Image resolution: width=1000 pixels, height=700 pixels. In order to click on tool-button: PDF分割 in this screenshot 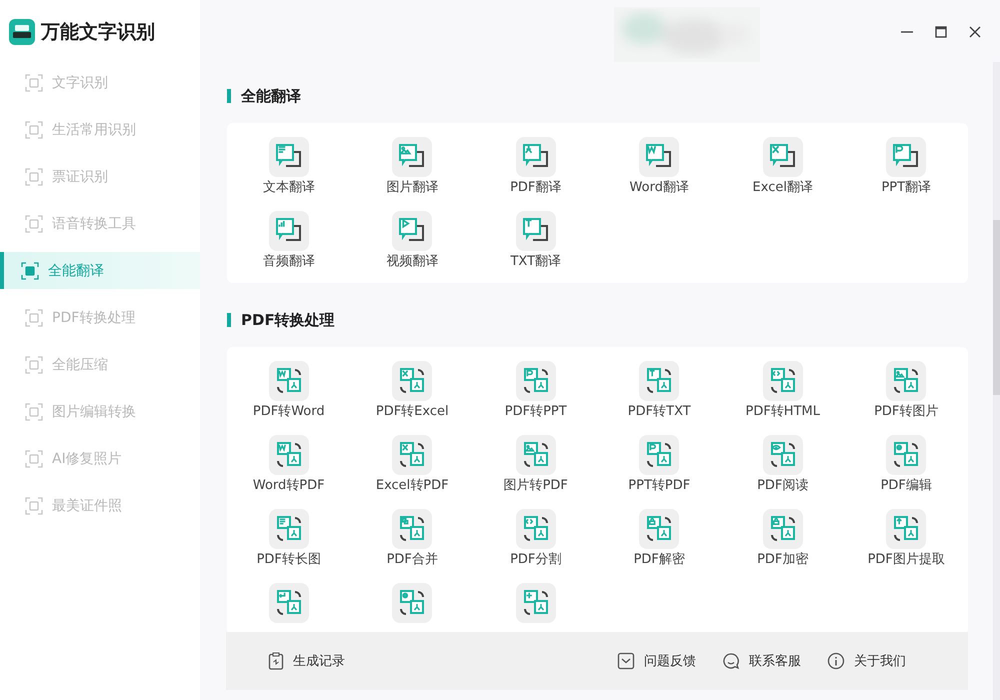, I will do `click(536, 539)`.